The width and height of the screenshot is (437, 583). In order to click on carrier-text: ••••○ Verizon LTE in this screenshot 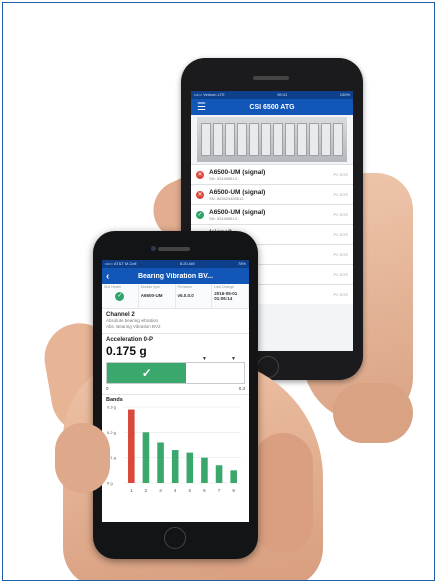, I will do `click(209, 94)`.